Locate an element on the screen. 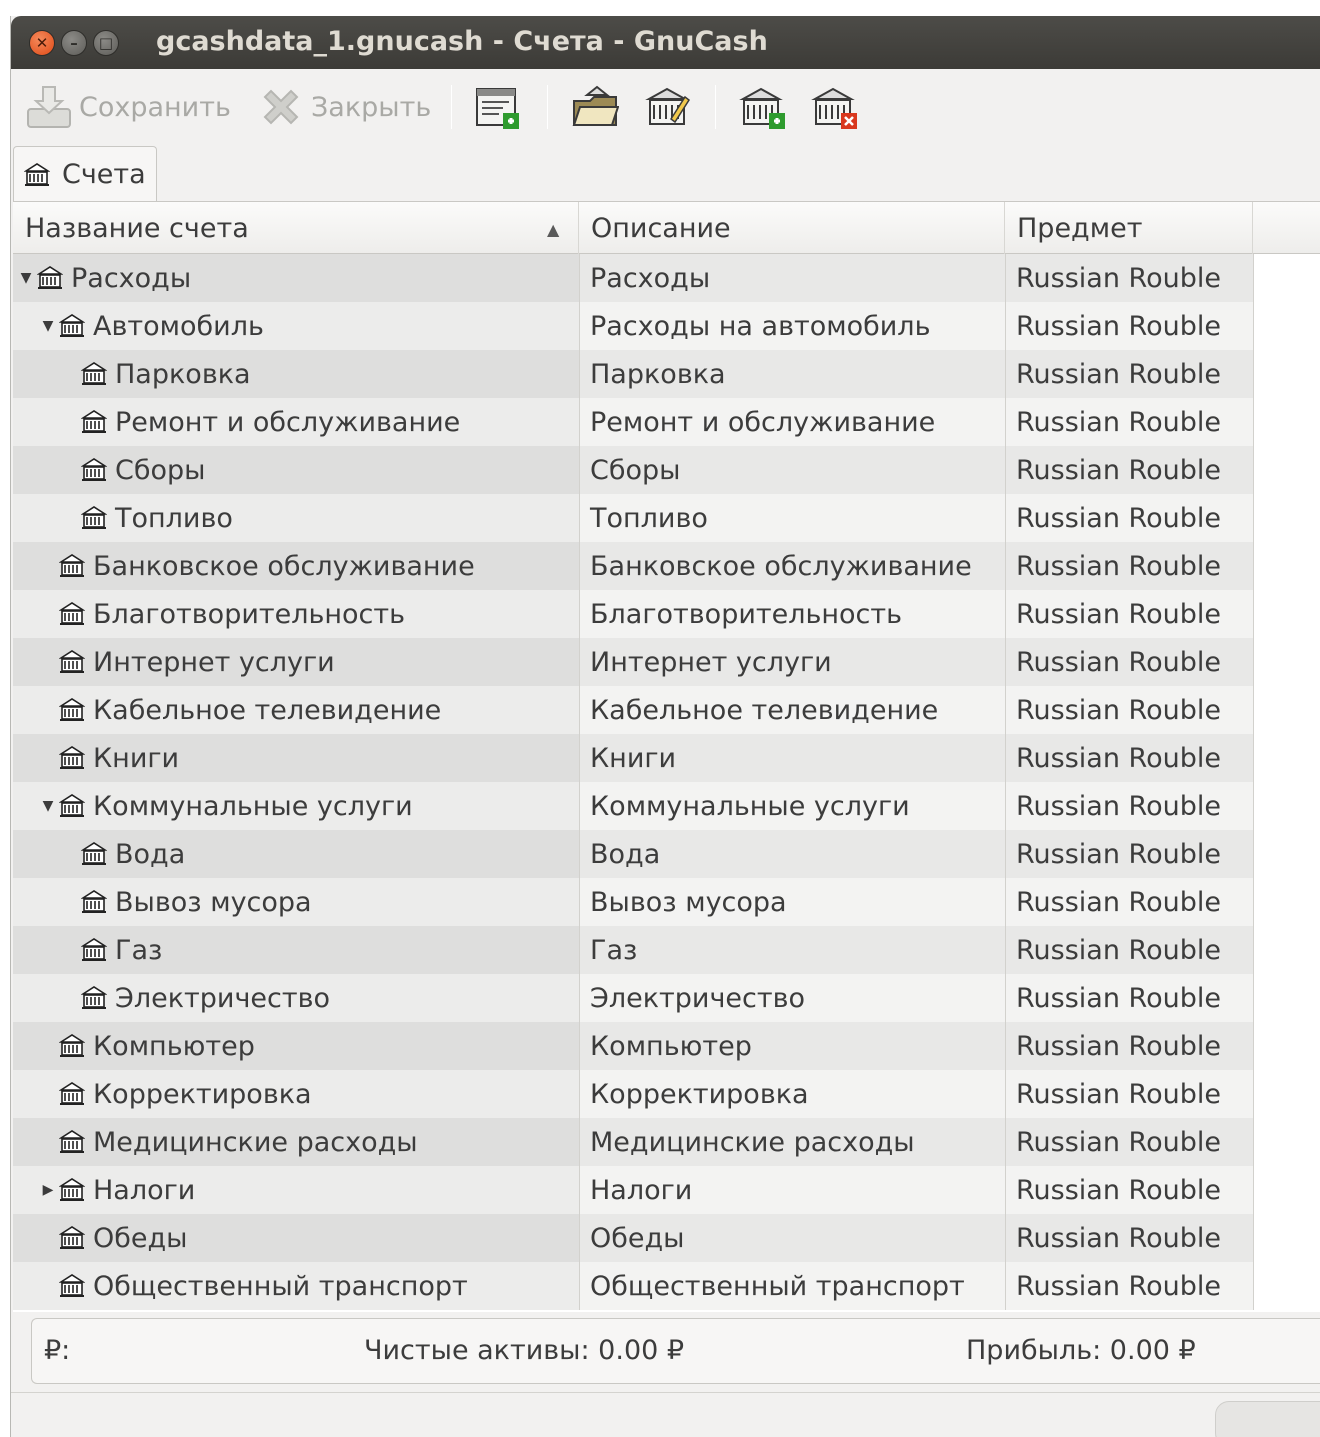 The height and width of the screenshot is (1437, 1320). account-name: Благотворительность is located at coordinates (249, 614).